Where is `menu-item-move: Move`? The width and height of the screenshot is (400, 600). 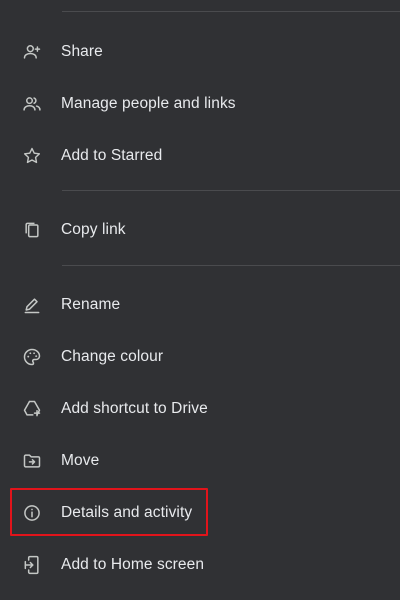 menu-item-move: Move is located at coordinates (200, 461).